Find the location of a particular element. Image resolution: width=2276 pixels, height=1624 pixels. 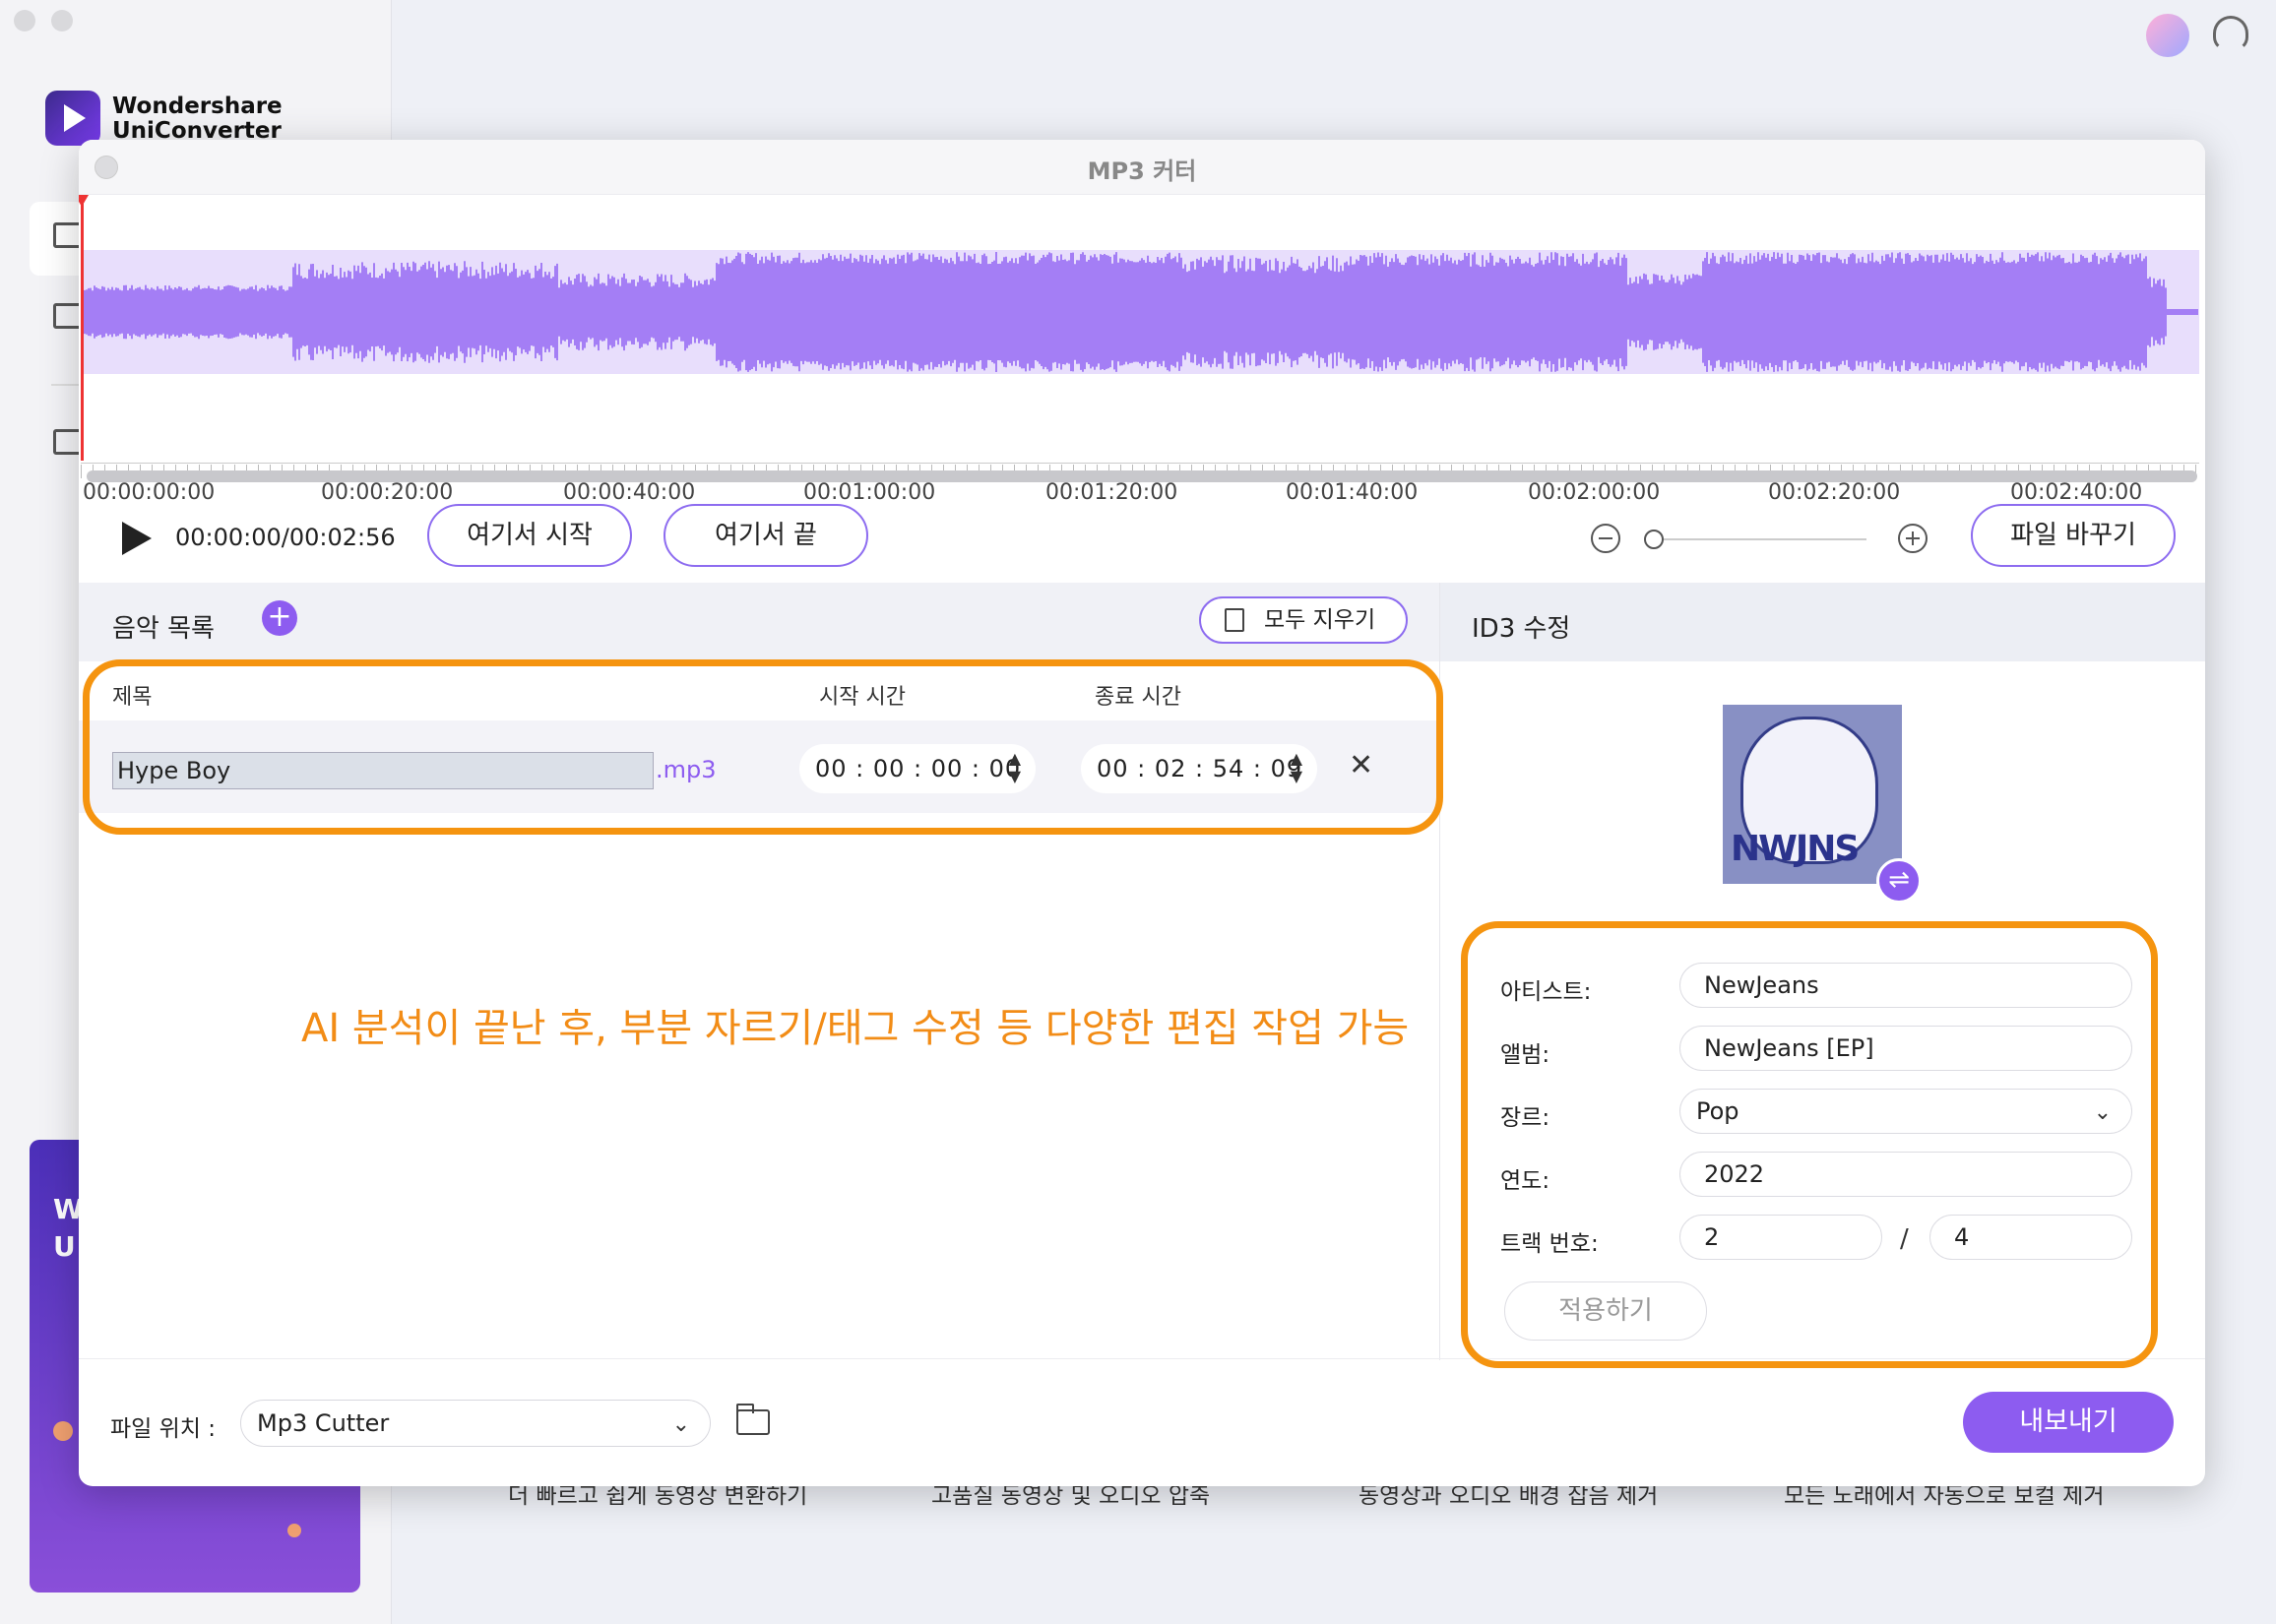

file-extension: .mp3 is located at coordinates (686, 769).